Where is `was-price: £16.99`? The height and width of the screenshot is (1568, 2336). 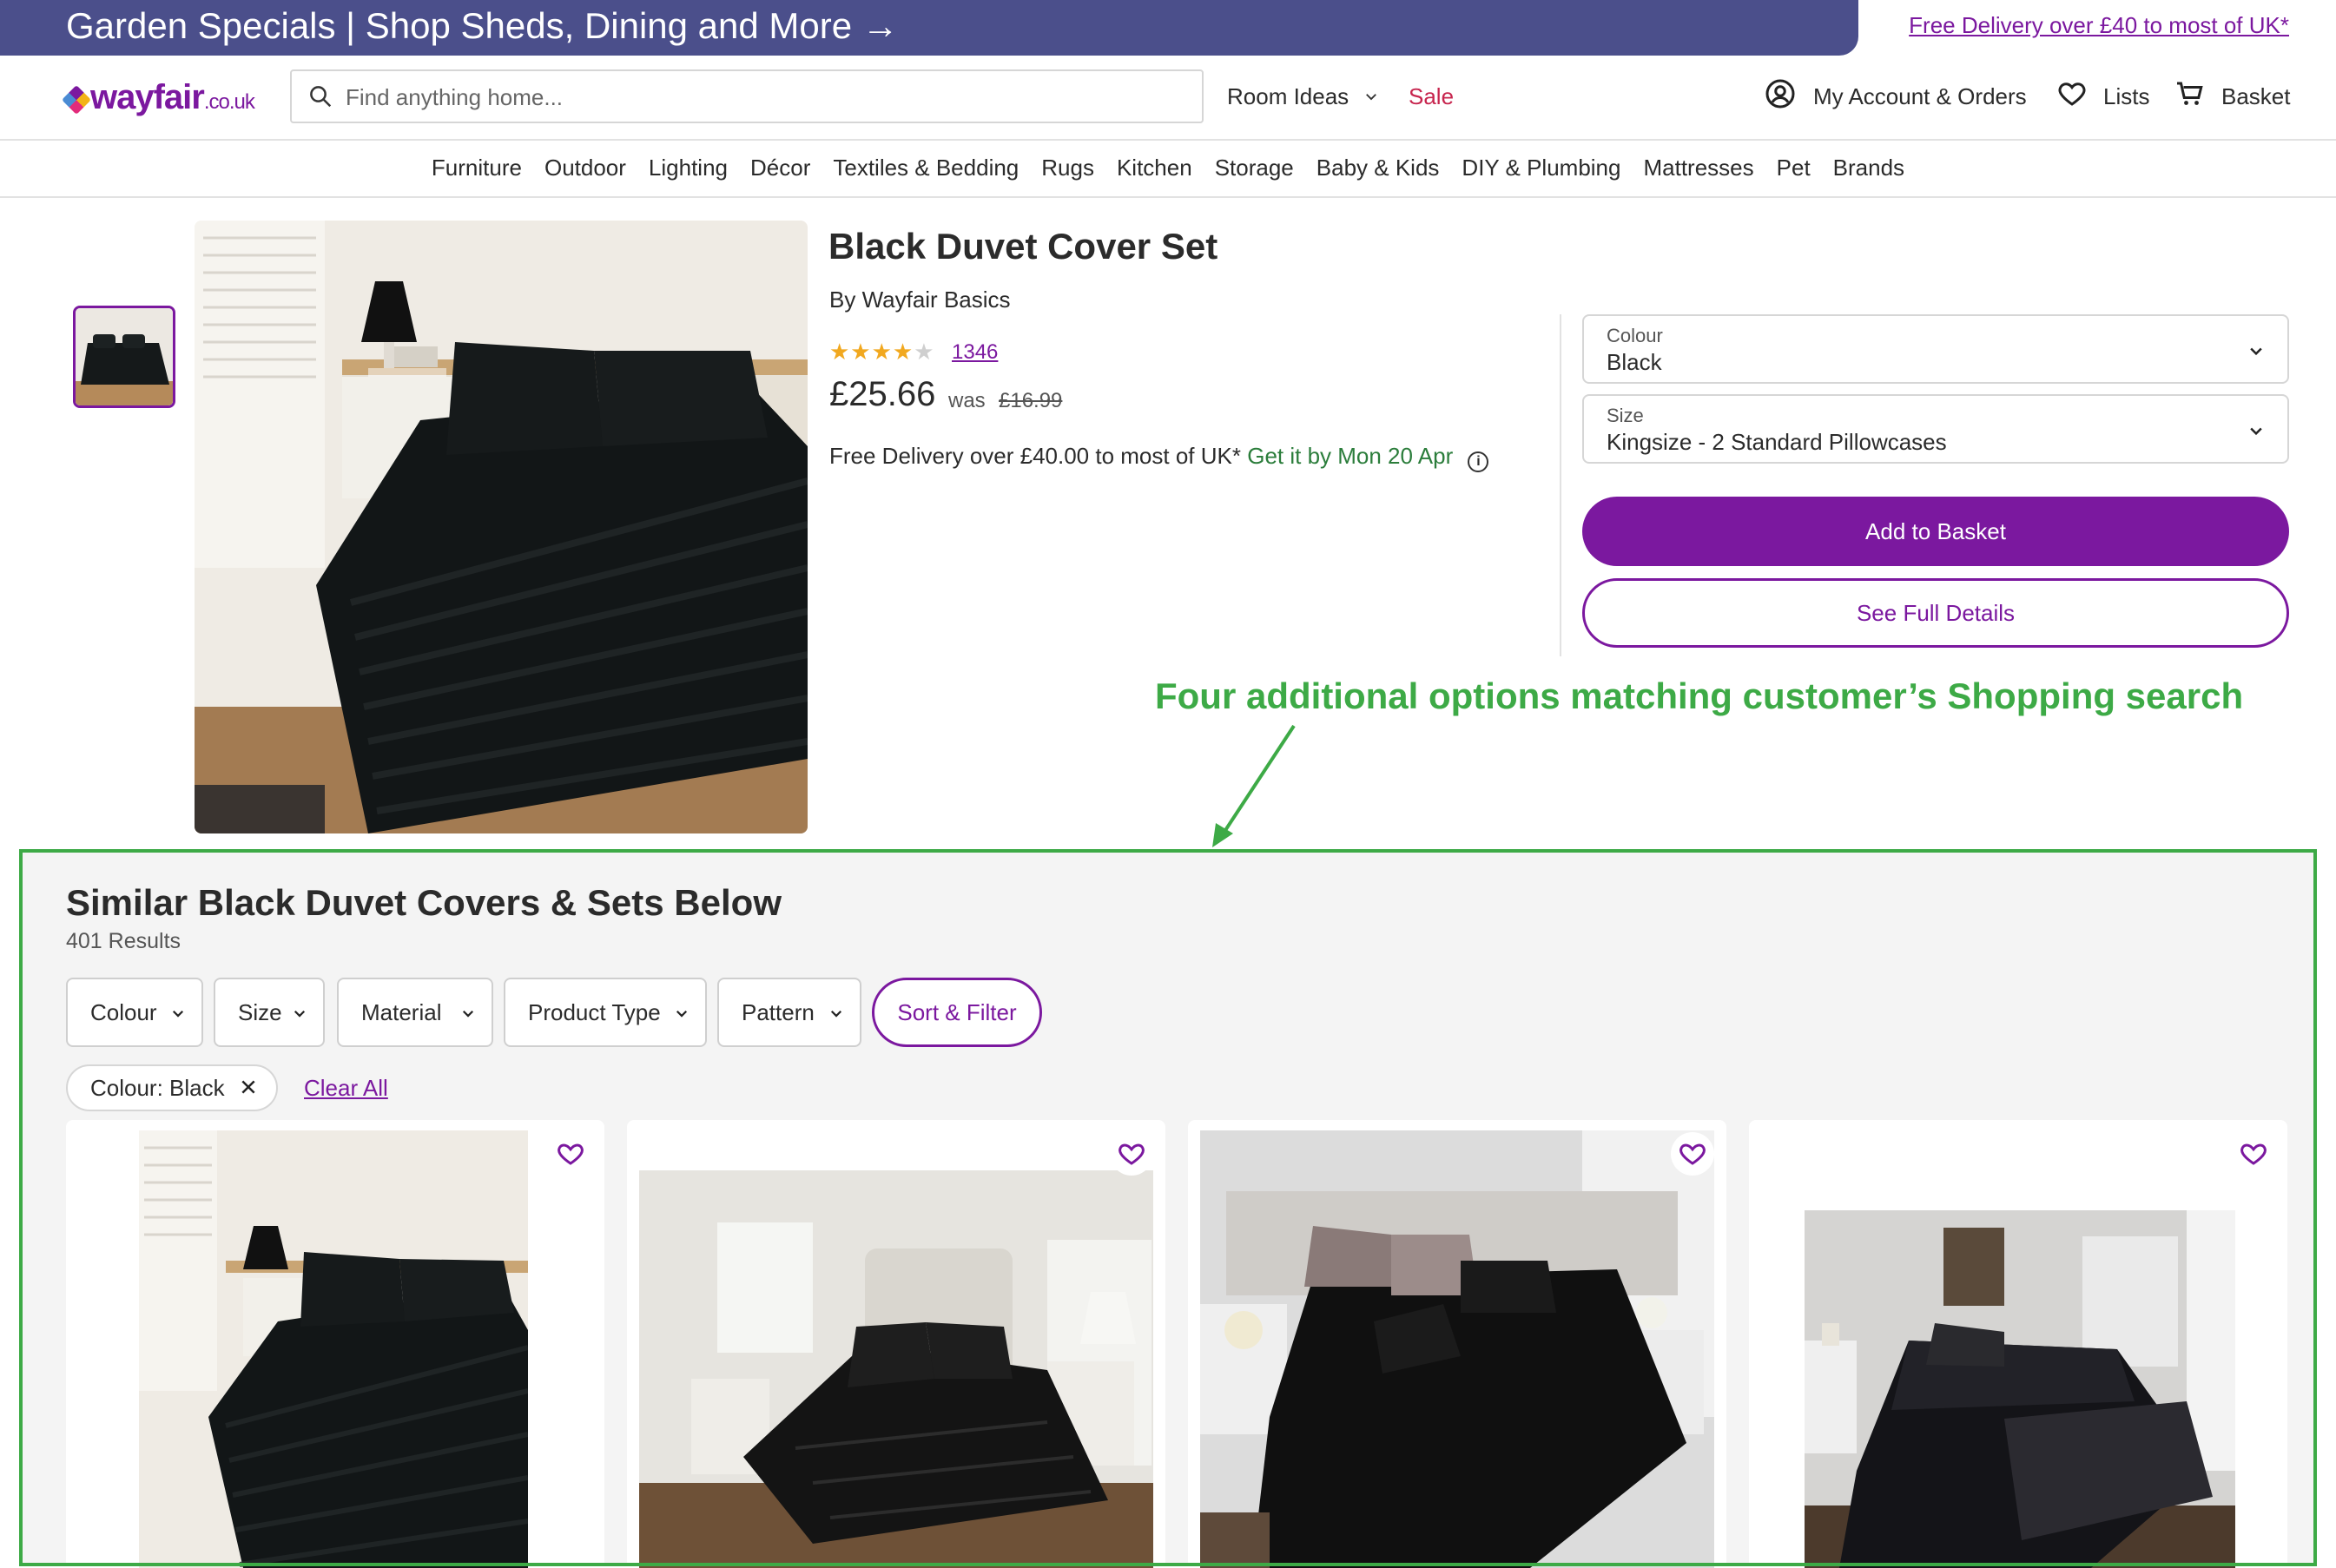
was-price: £16.99 is located at coordinates (1031, 400).